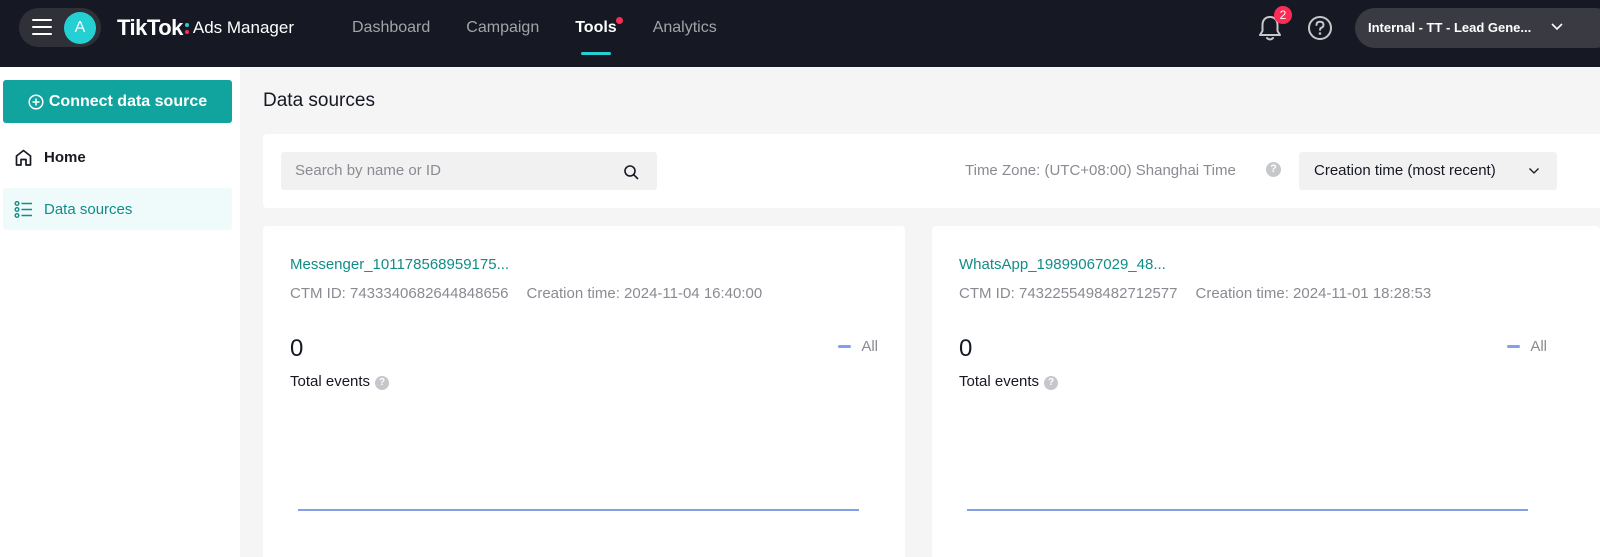 The width and height of the screenshot is (1600, 557). Describe the element at coordinates (42, 27) in the screenshot. I see `hamburger-menu-icon` at that location.